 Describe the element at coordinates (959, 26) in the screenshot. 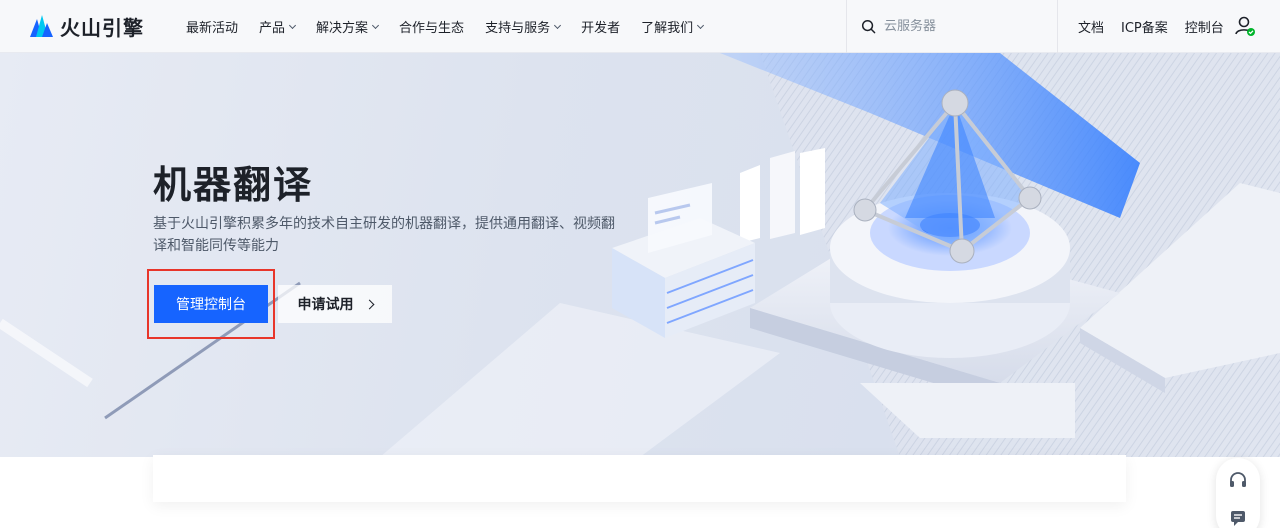

I see `search-input` at that location.